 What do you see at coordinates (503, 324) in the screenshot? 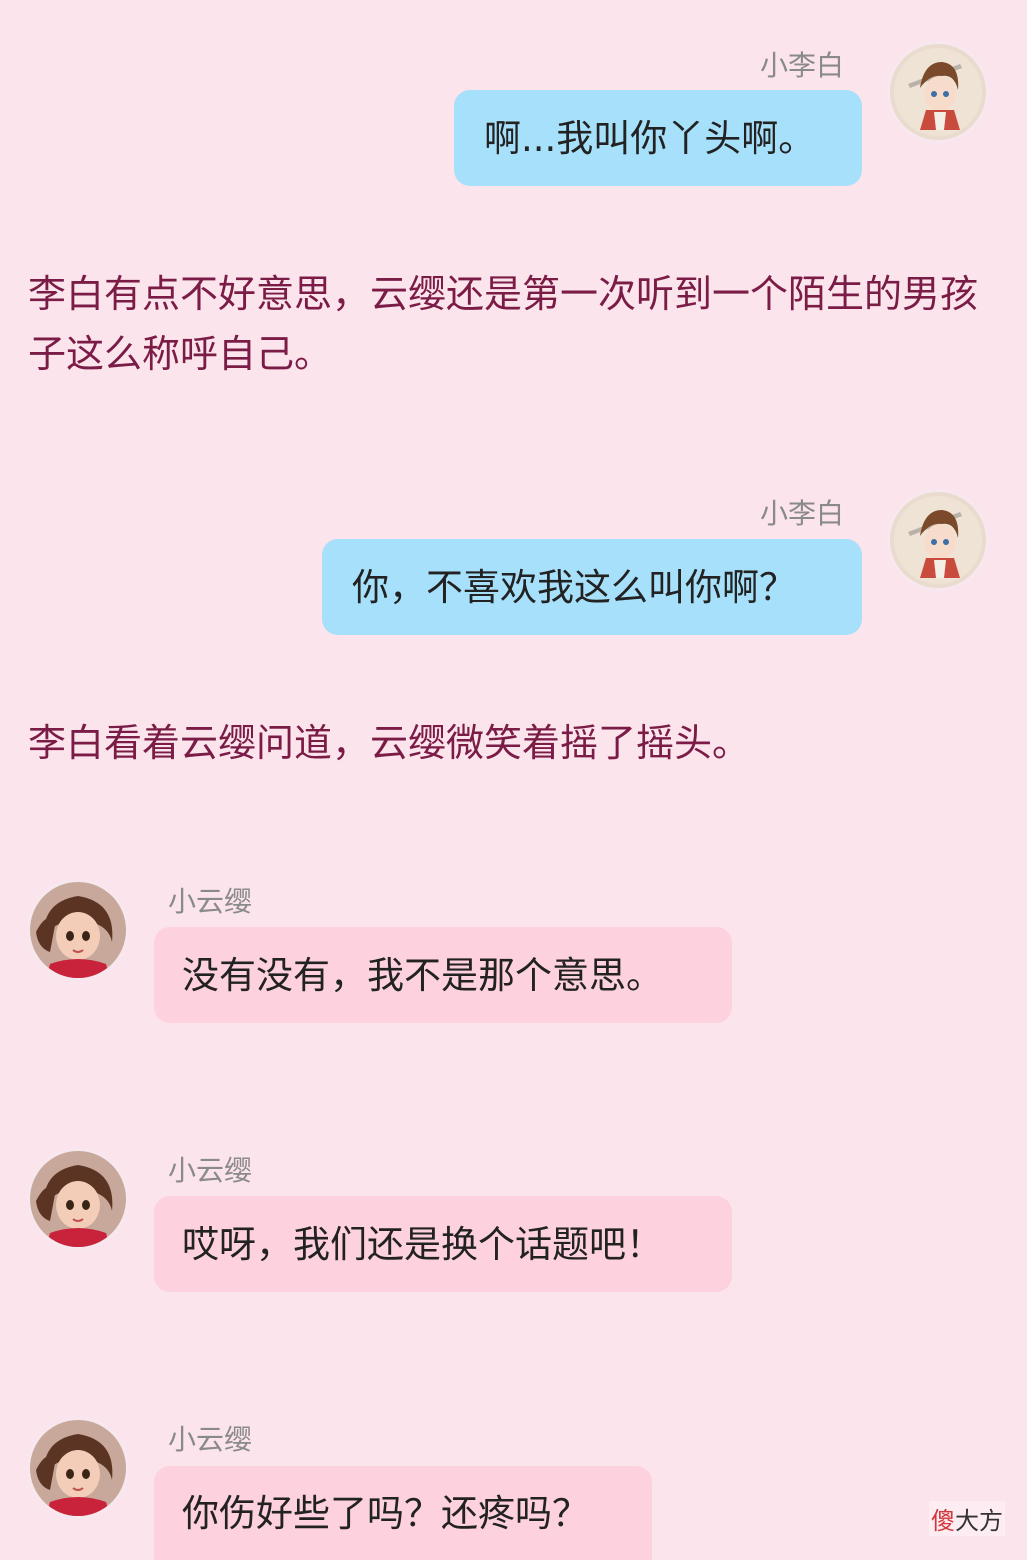
I see `narration-text: 李白有点不好意思，云缨还是第一次听到一个陌生的男孩子这么称呼自己。` at bounding box center [503, 324].